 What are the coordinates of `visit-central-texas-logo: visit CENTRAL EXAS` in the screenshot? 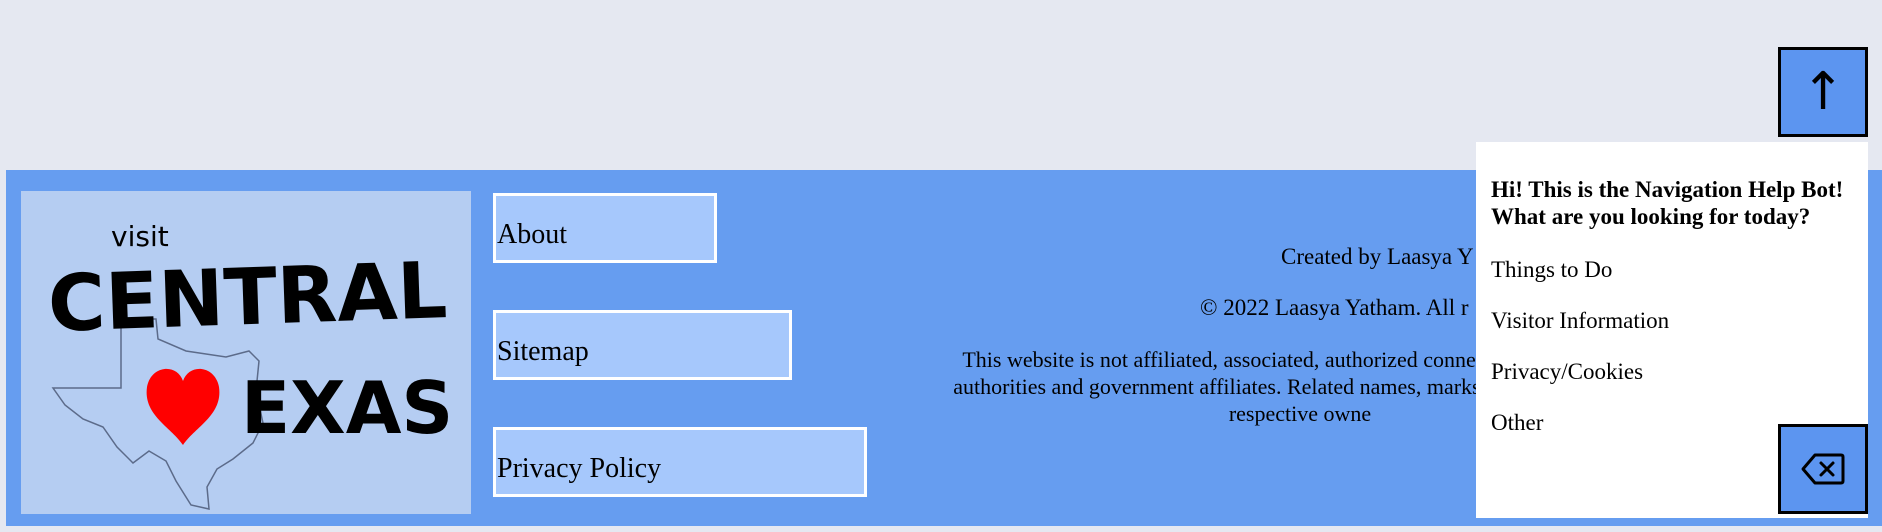 It's located at (250, 365).